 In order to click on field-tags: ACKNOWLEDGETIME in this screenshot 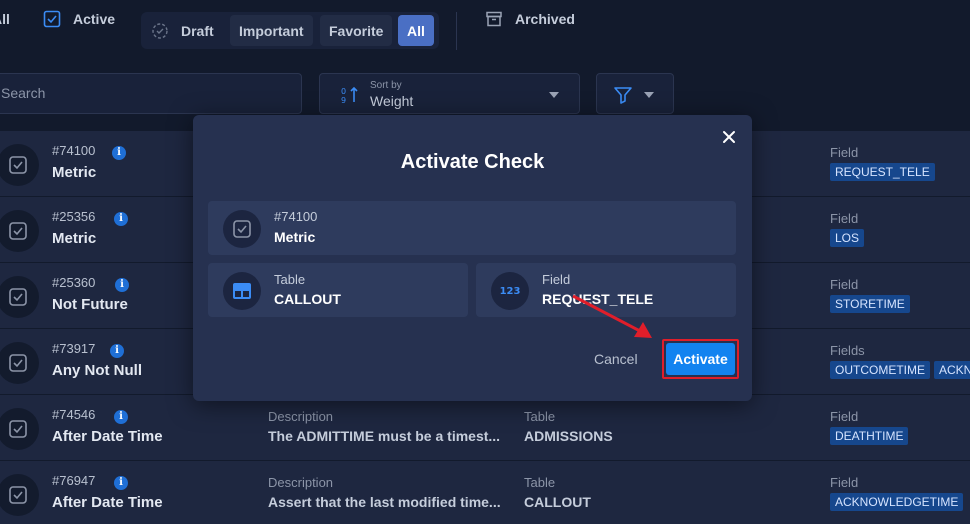, I will do `click(897, 502)`.